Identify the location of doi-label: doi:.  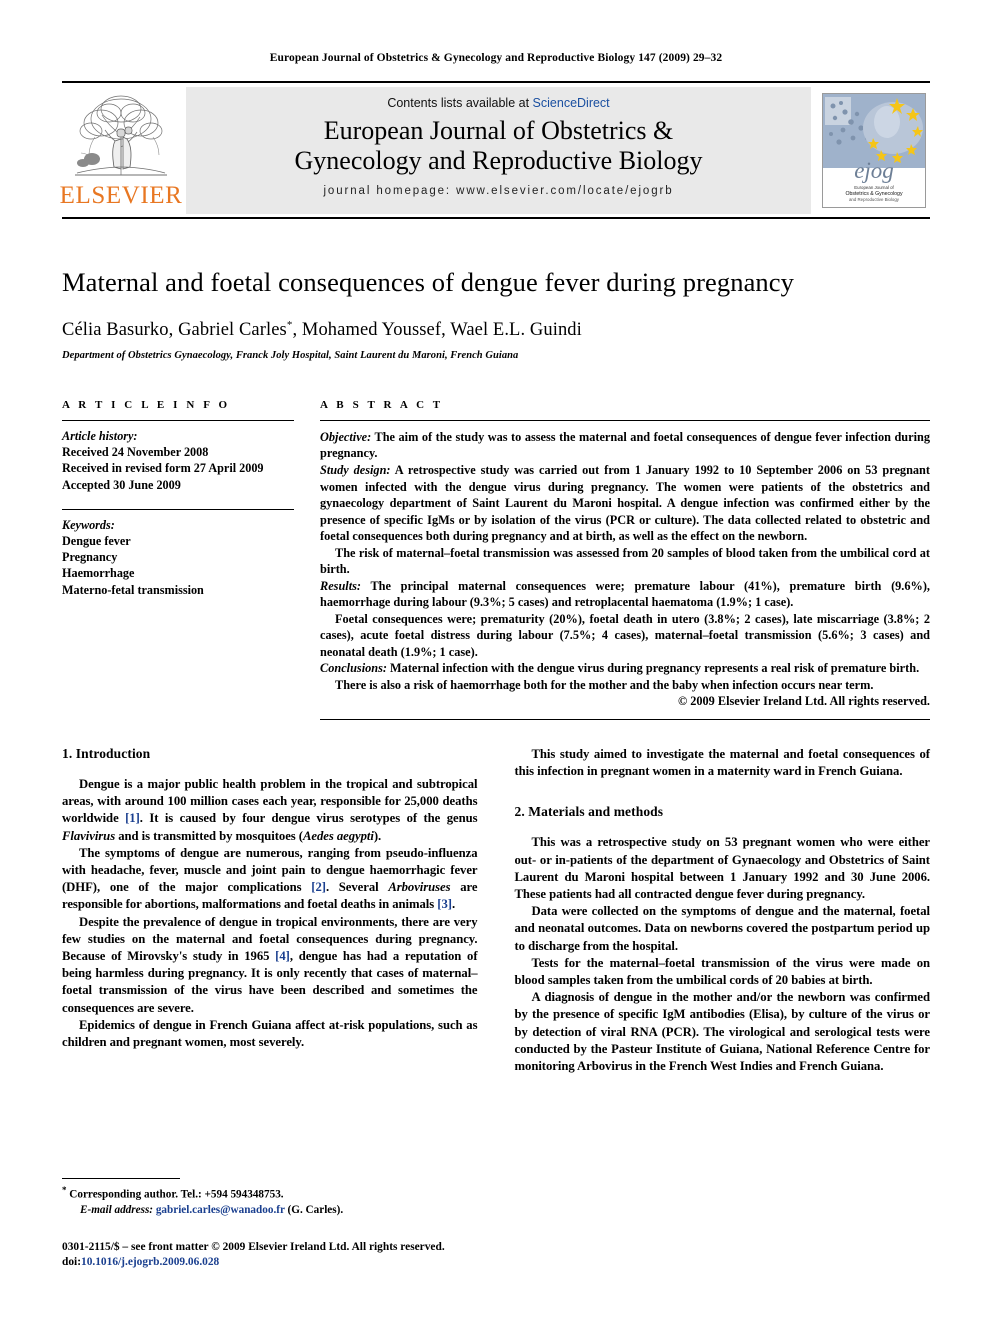
(71, 1262).